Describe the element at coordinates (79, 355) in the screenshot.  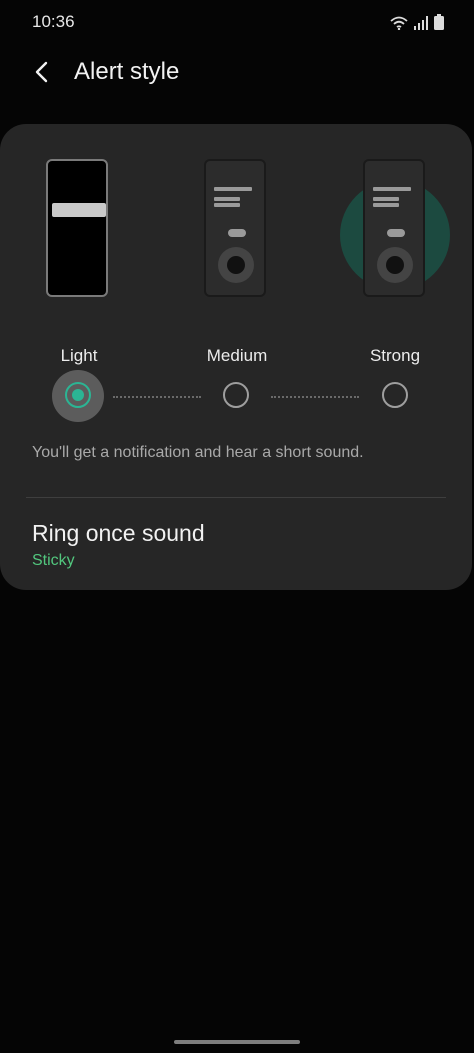
I see `option-label-light: Light` at that location.